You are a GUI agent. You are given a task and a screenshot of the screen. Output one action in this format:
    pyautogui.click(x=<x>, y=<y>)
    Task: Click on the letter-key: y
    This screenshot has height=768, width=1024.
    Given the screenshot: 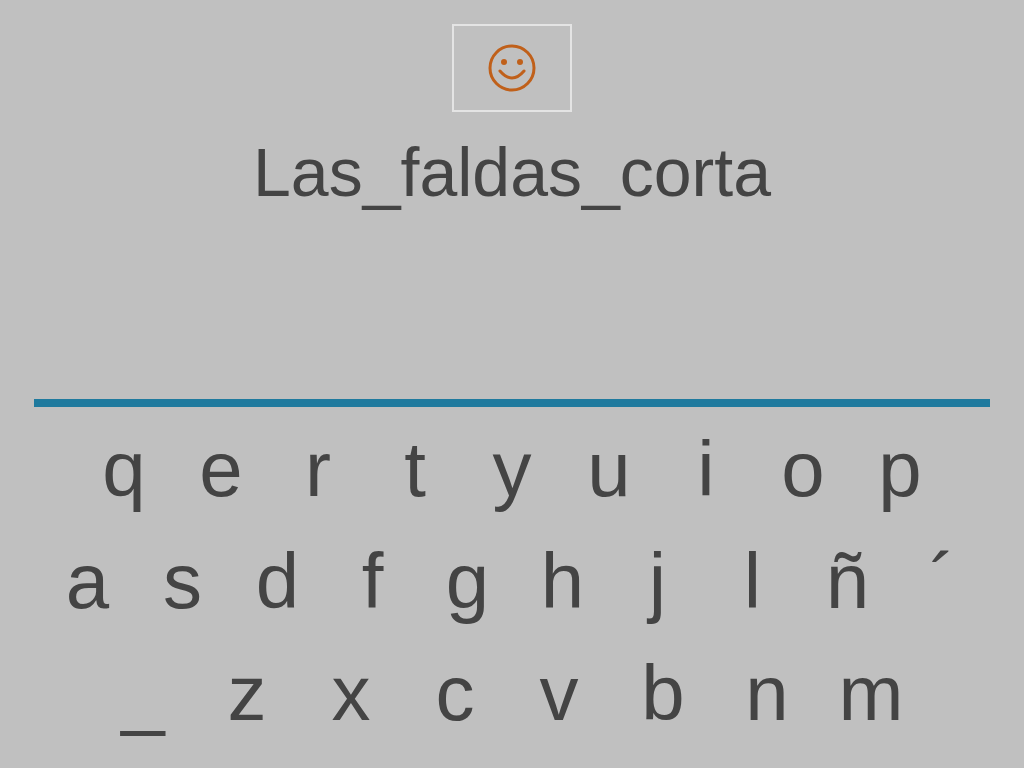 What is the action you would take?
    pyautogui.click(x=512, y=469)
    